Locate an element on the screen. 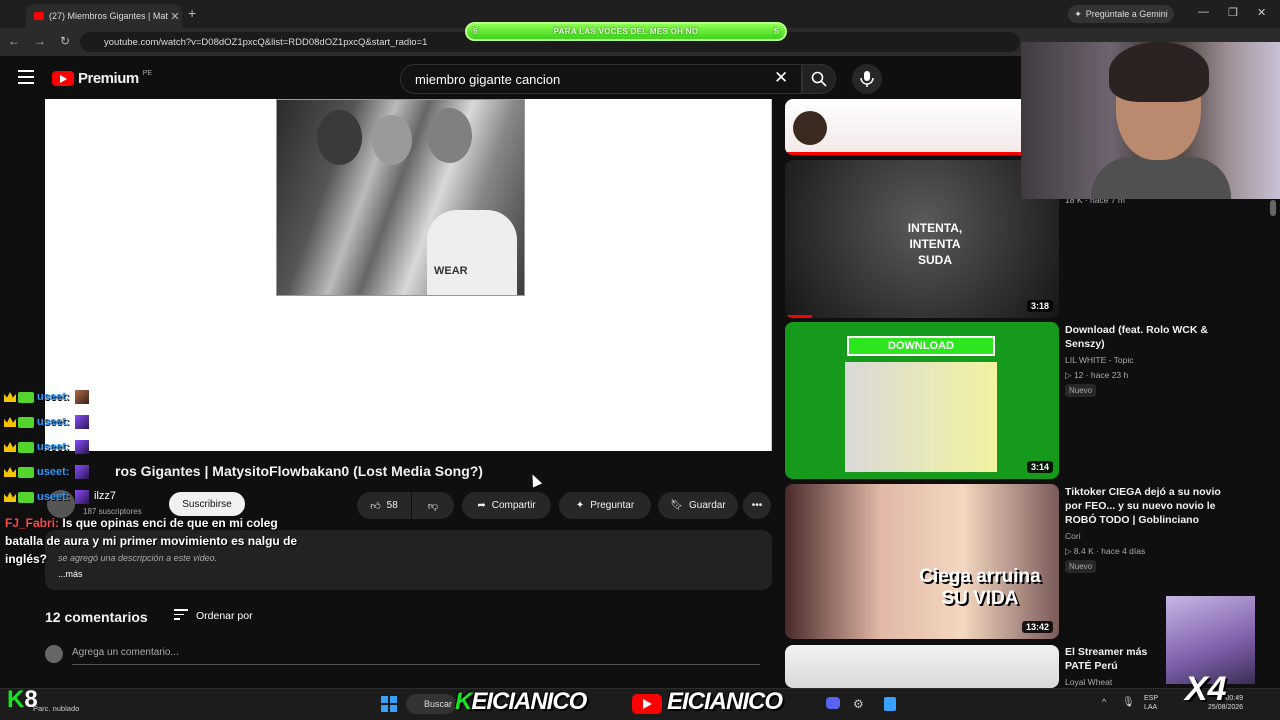 The image size is (1280, 720). minimize-icon: — is located at coordinates (1203, 12).